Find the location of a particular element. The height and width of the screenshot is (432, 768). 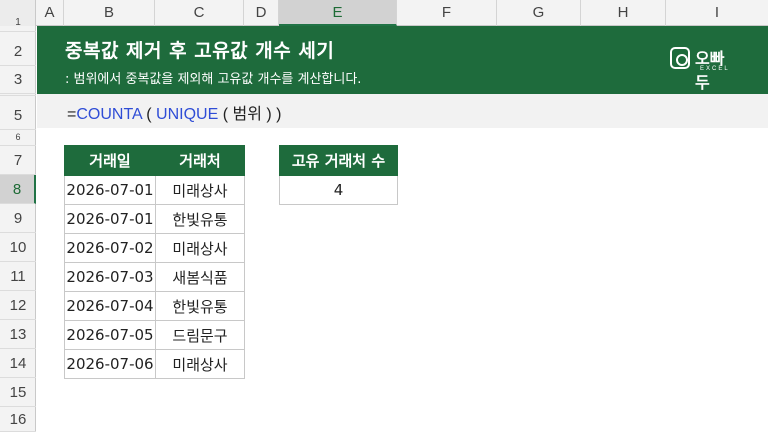

brand-logo: 오빠두 EXCEL is located at coordinates (704, 68).